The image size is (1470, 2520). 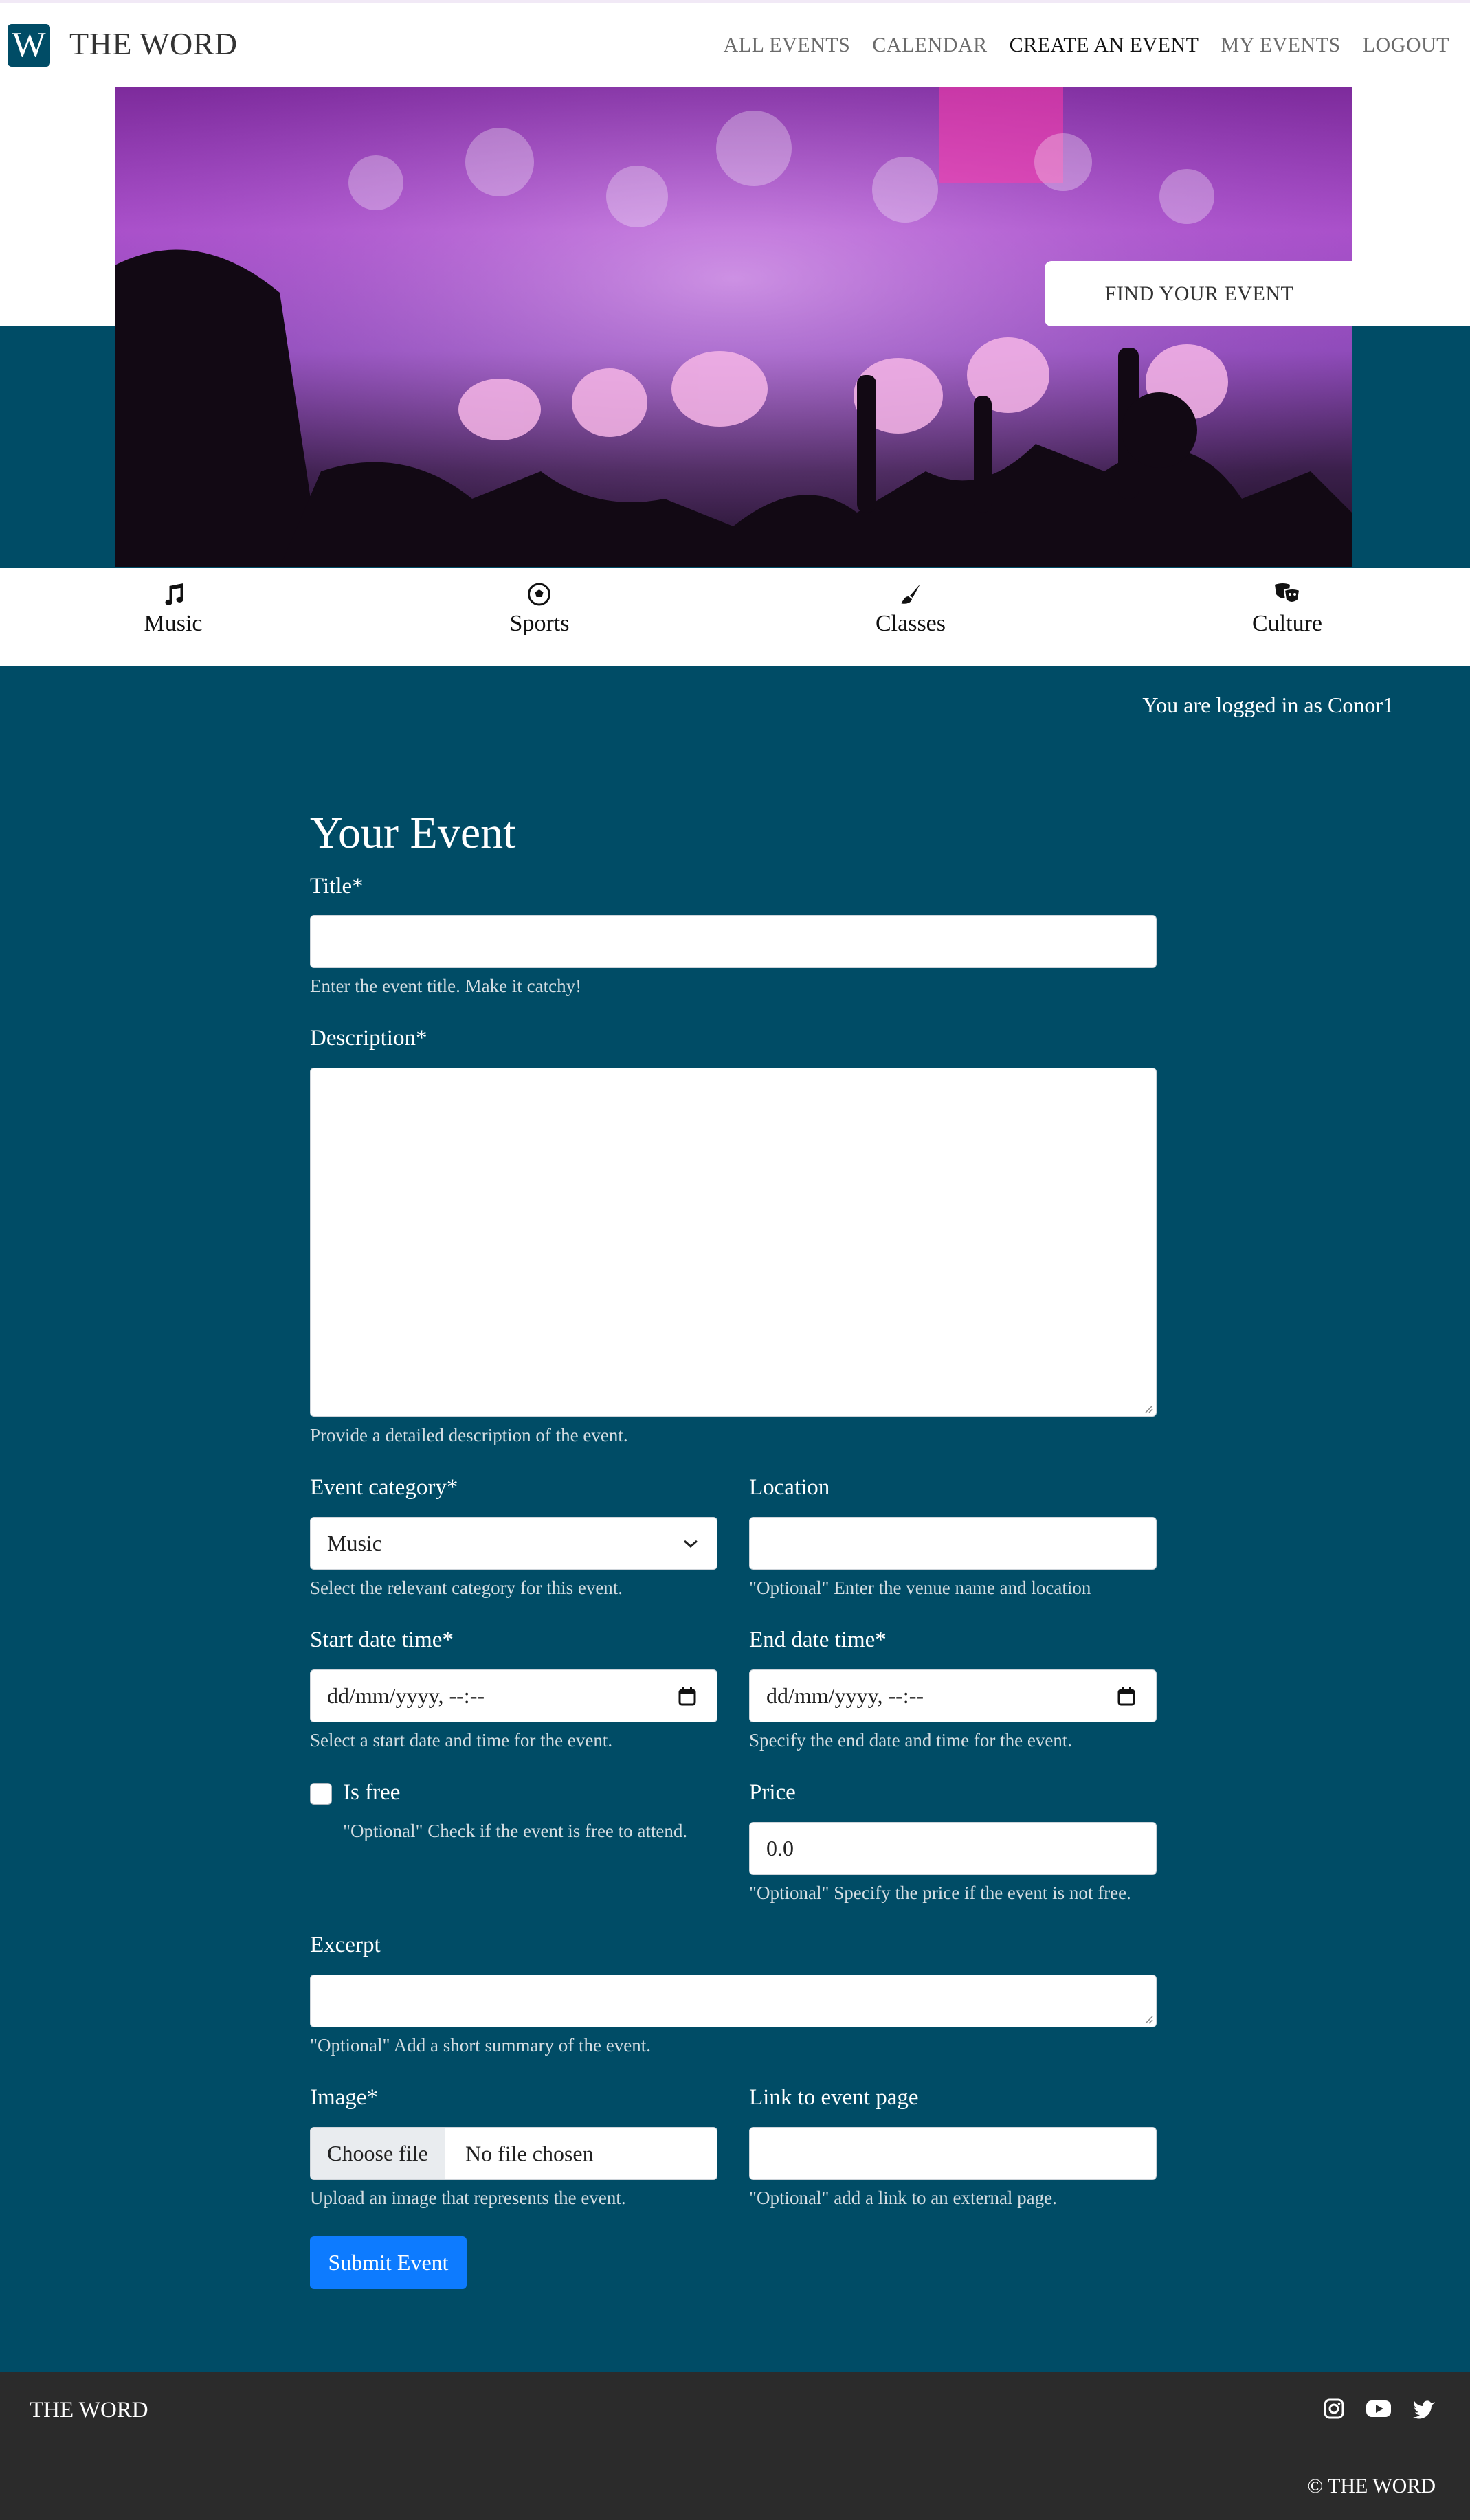 I want to click on image-file-input: Choose file No file chosen, so click(x=513, y=2153).